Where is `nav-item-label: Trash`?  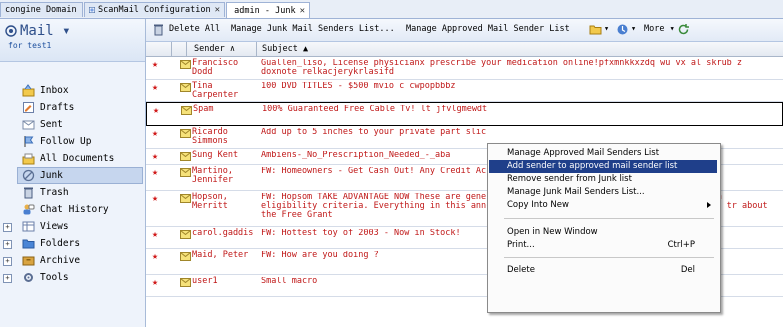
nav-item-label: Trash is located at coordinates (54, 192).